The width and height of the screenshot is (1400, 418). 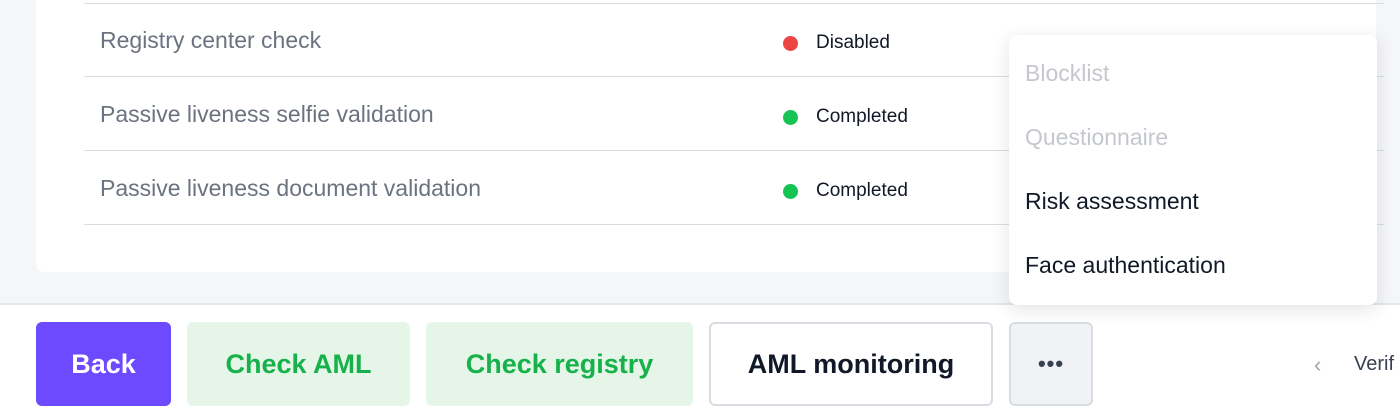 I want to click on status-indicator: Disabled, so click(x=836, y=43).